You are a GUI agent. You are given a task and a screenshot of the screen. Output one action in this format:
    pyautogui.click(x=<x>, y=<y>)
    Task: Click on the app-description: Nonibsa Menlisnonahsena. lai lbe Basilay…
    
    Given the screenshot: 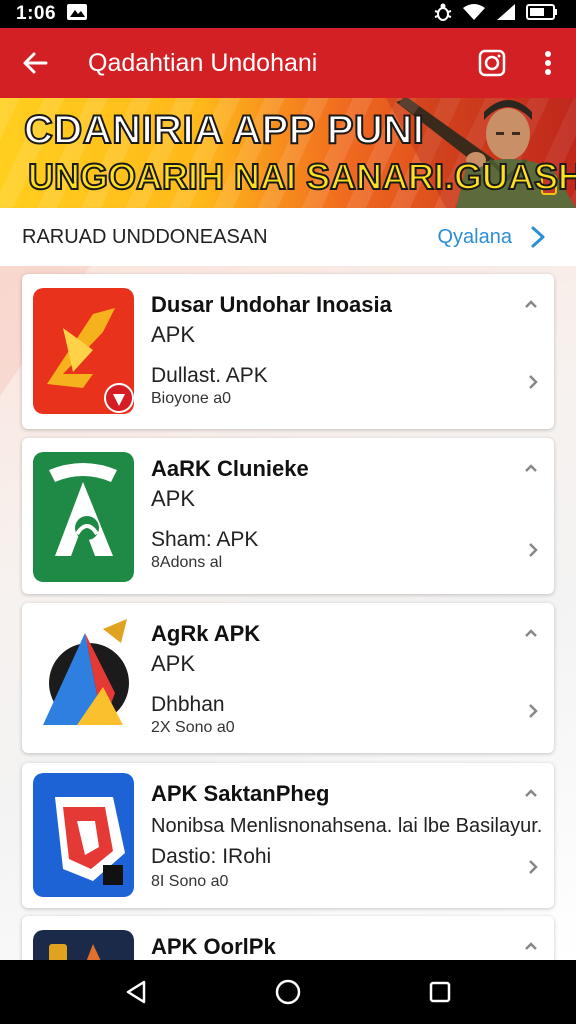 What is the action you would take?
    pyautogui.click(x=347, y=826)
    